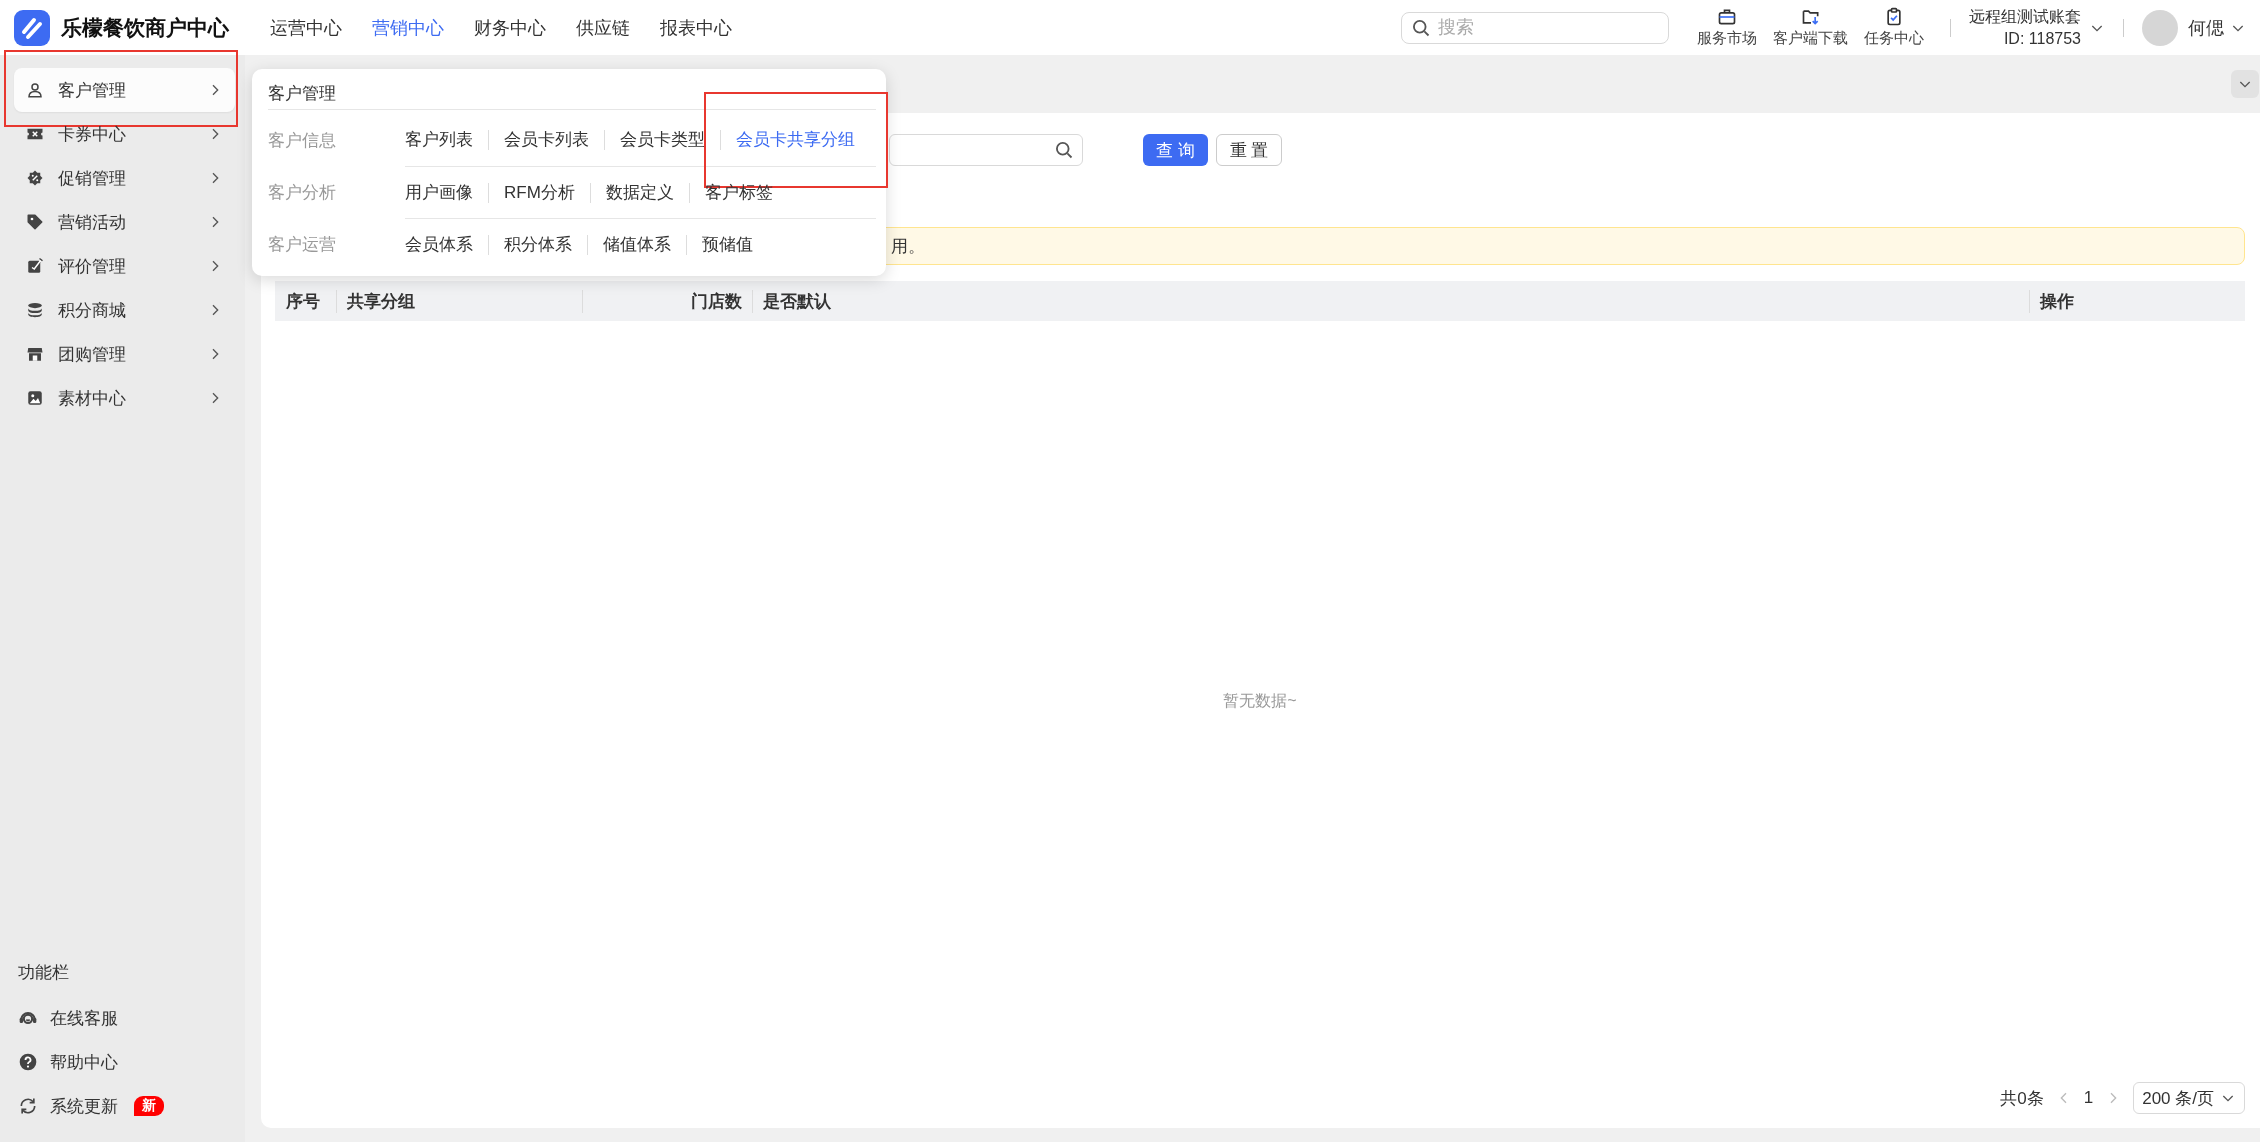 The width and height of the screenshot is (2260, 1142). What do you see at coordinates (35, 222) in the screenshot?
I see `tag-icon` at bounding box center [35, 222].